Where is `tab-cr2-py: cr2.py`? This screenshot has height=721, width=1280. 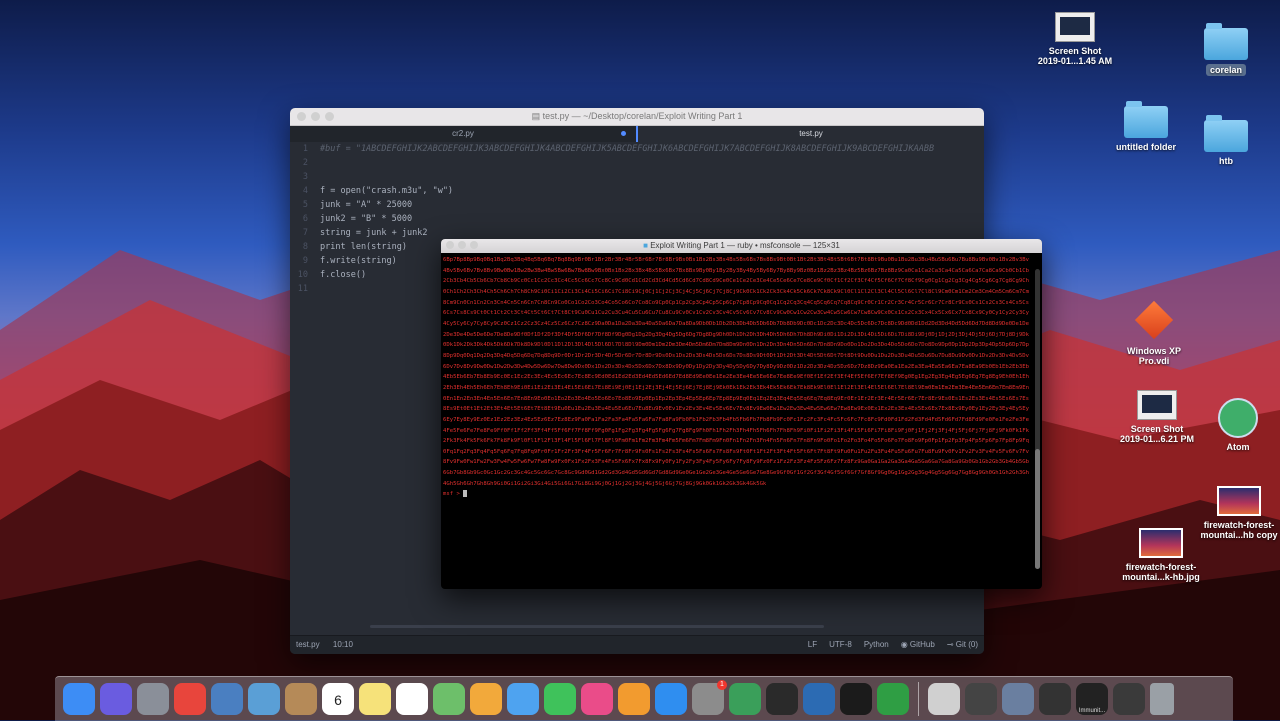
tab-cr2-py: cr2.py is located at coordinates (463, 134).